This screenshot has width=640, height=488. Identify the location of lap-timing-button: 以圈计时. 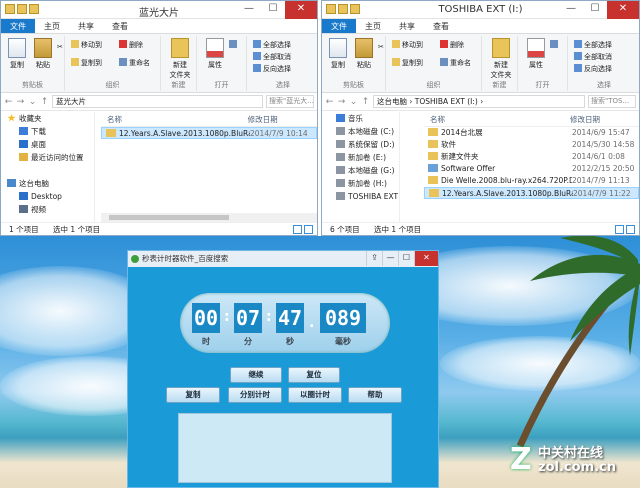
(315, 395).